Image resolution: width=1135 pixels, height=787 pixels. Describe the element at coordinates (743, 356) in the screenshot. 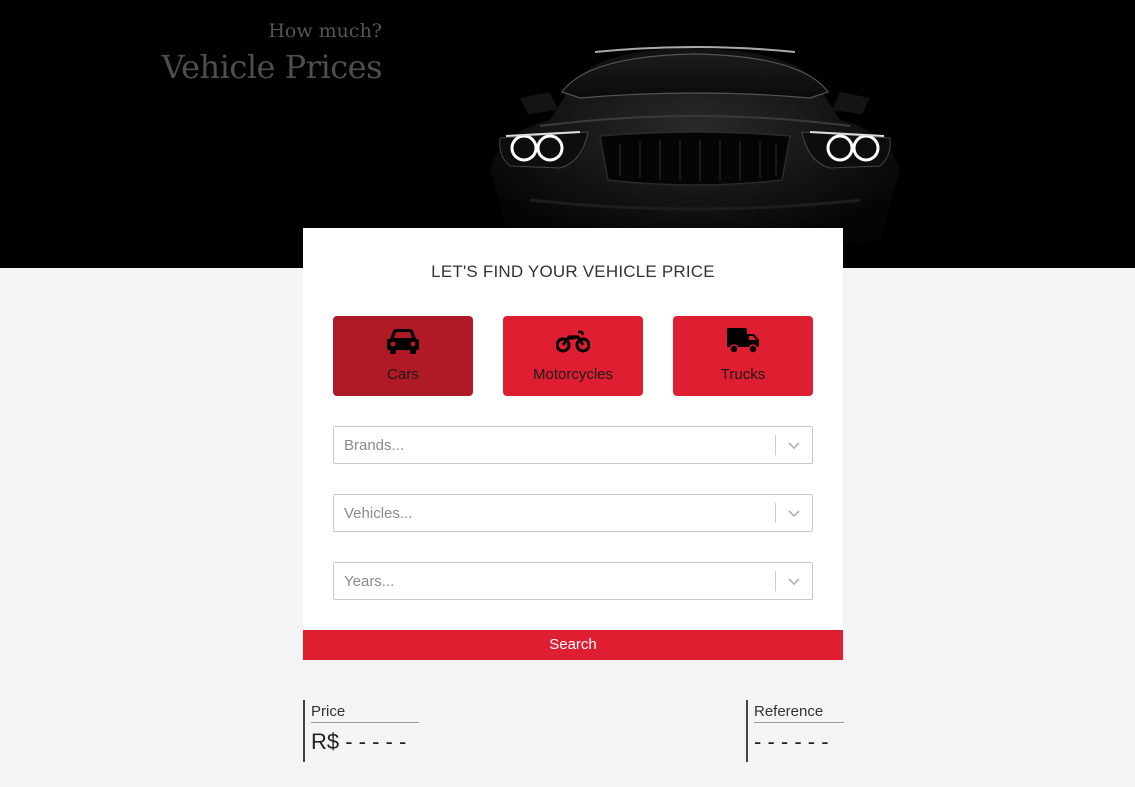

I see `trucks-button: Trucks` at that location.